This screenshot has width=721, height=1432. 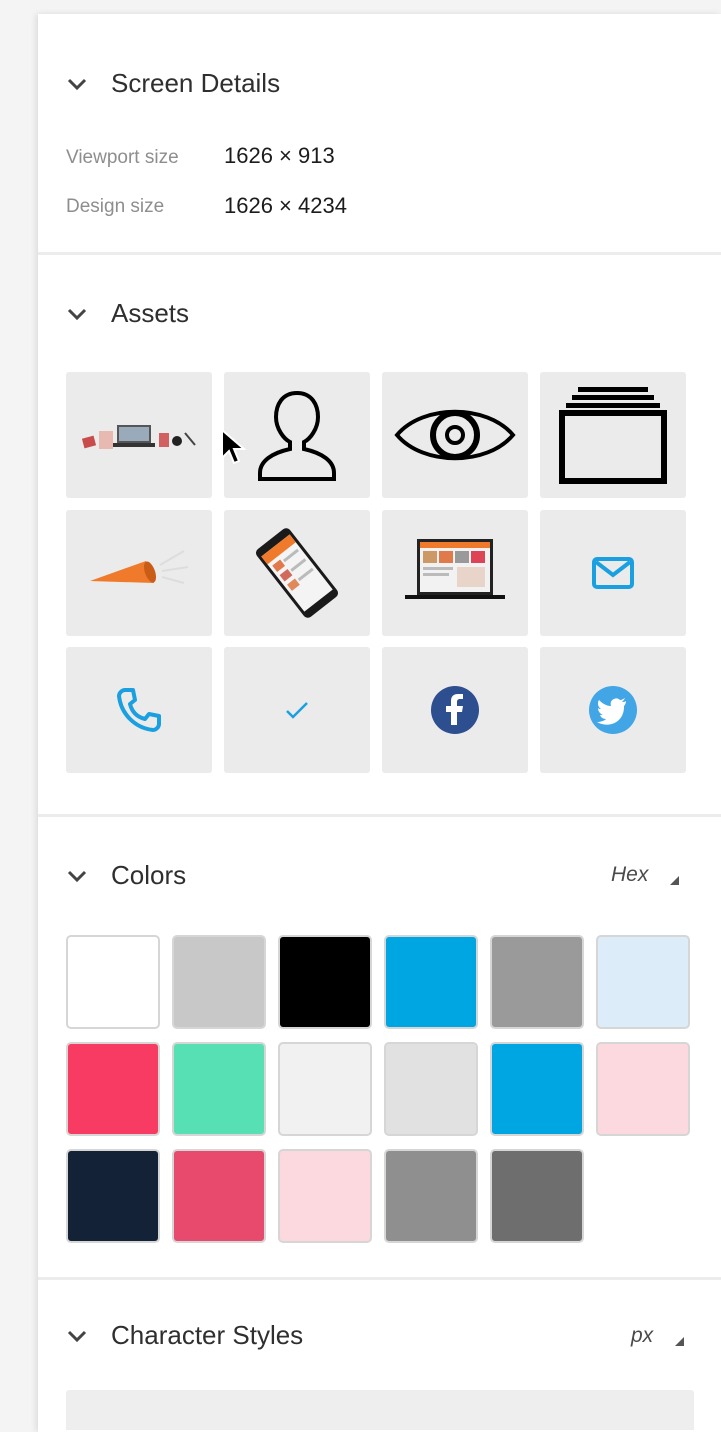 I want to click on mouse-cursor-icon, so click(x=233, y=446).